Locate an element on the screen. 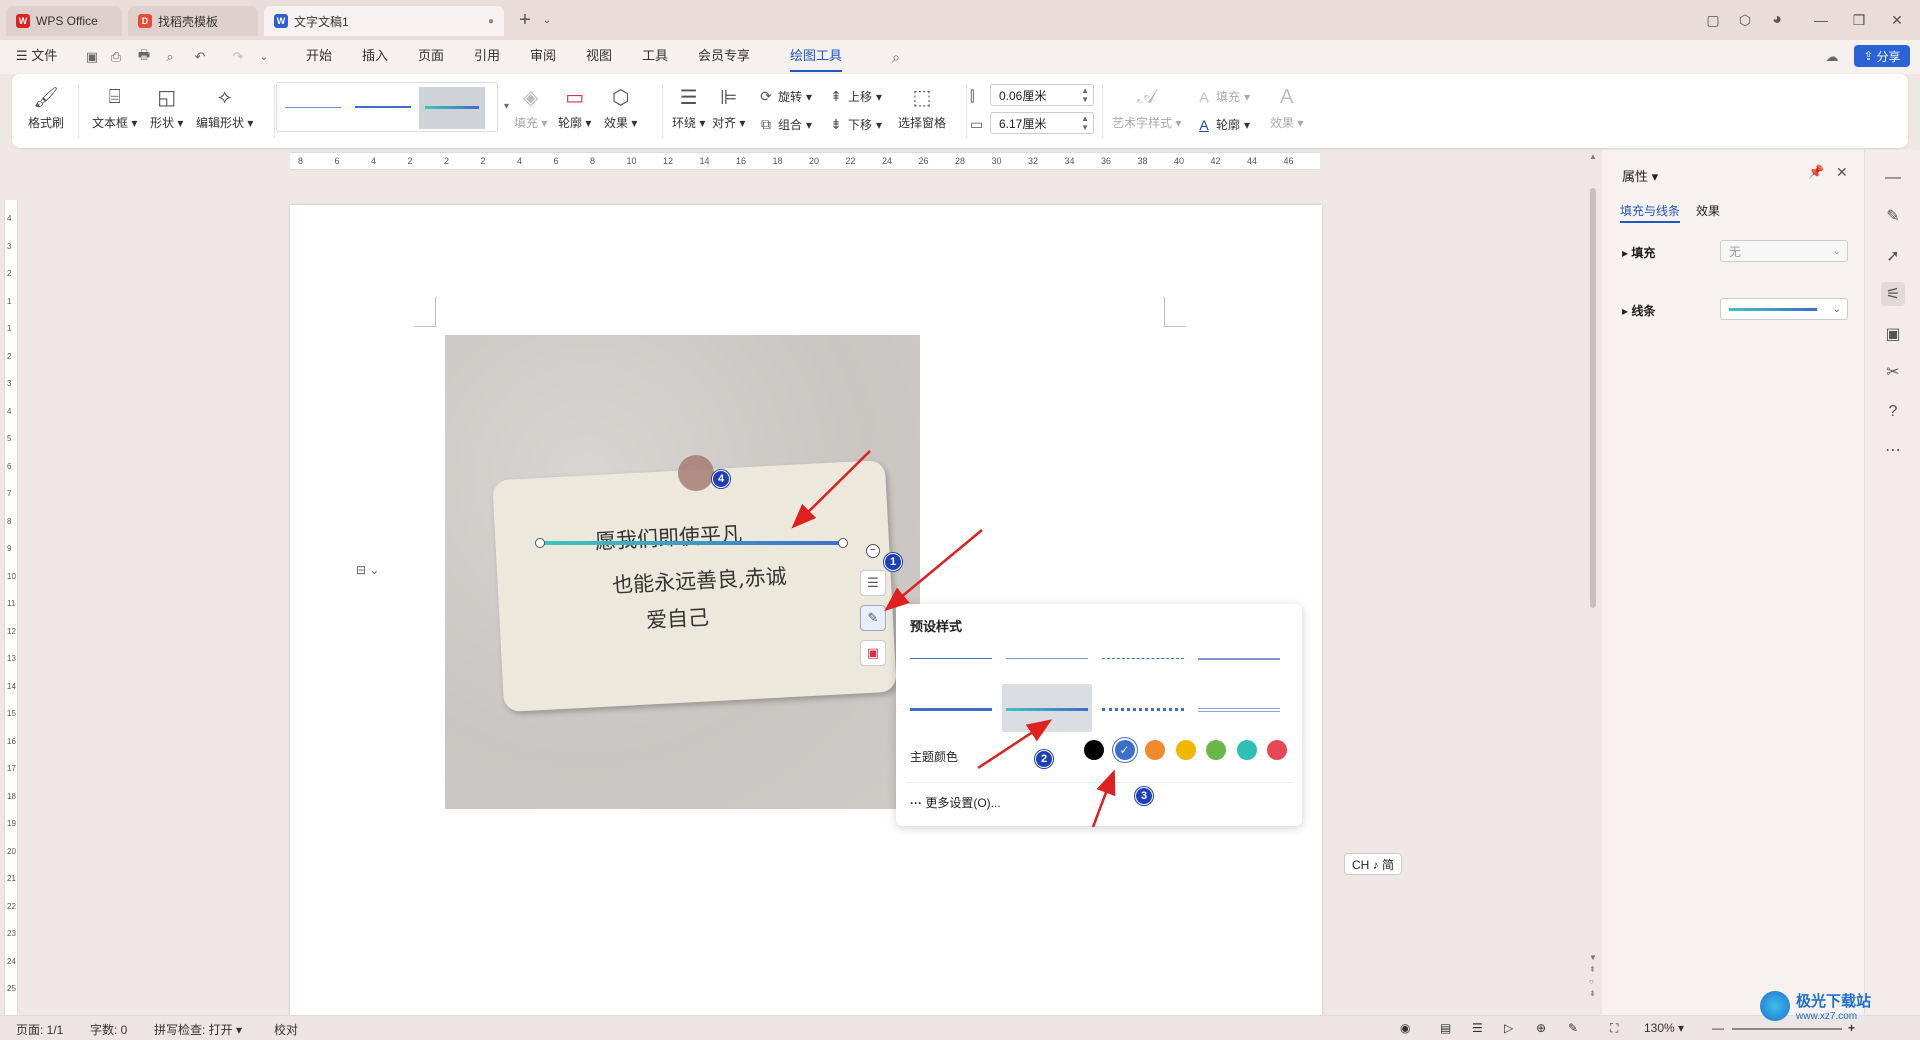  more-icon: ⋯ is located at coordinates (1893, 450).